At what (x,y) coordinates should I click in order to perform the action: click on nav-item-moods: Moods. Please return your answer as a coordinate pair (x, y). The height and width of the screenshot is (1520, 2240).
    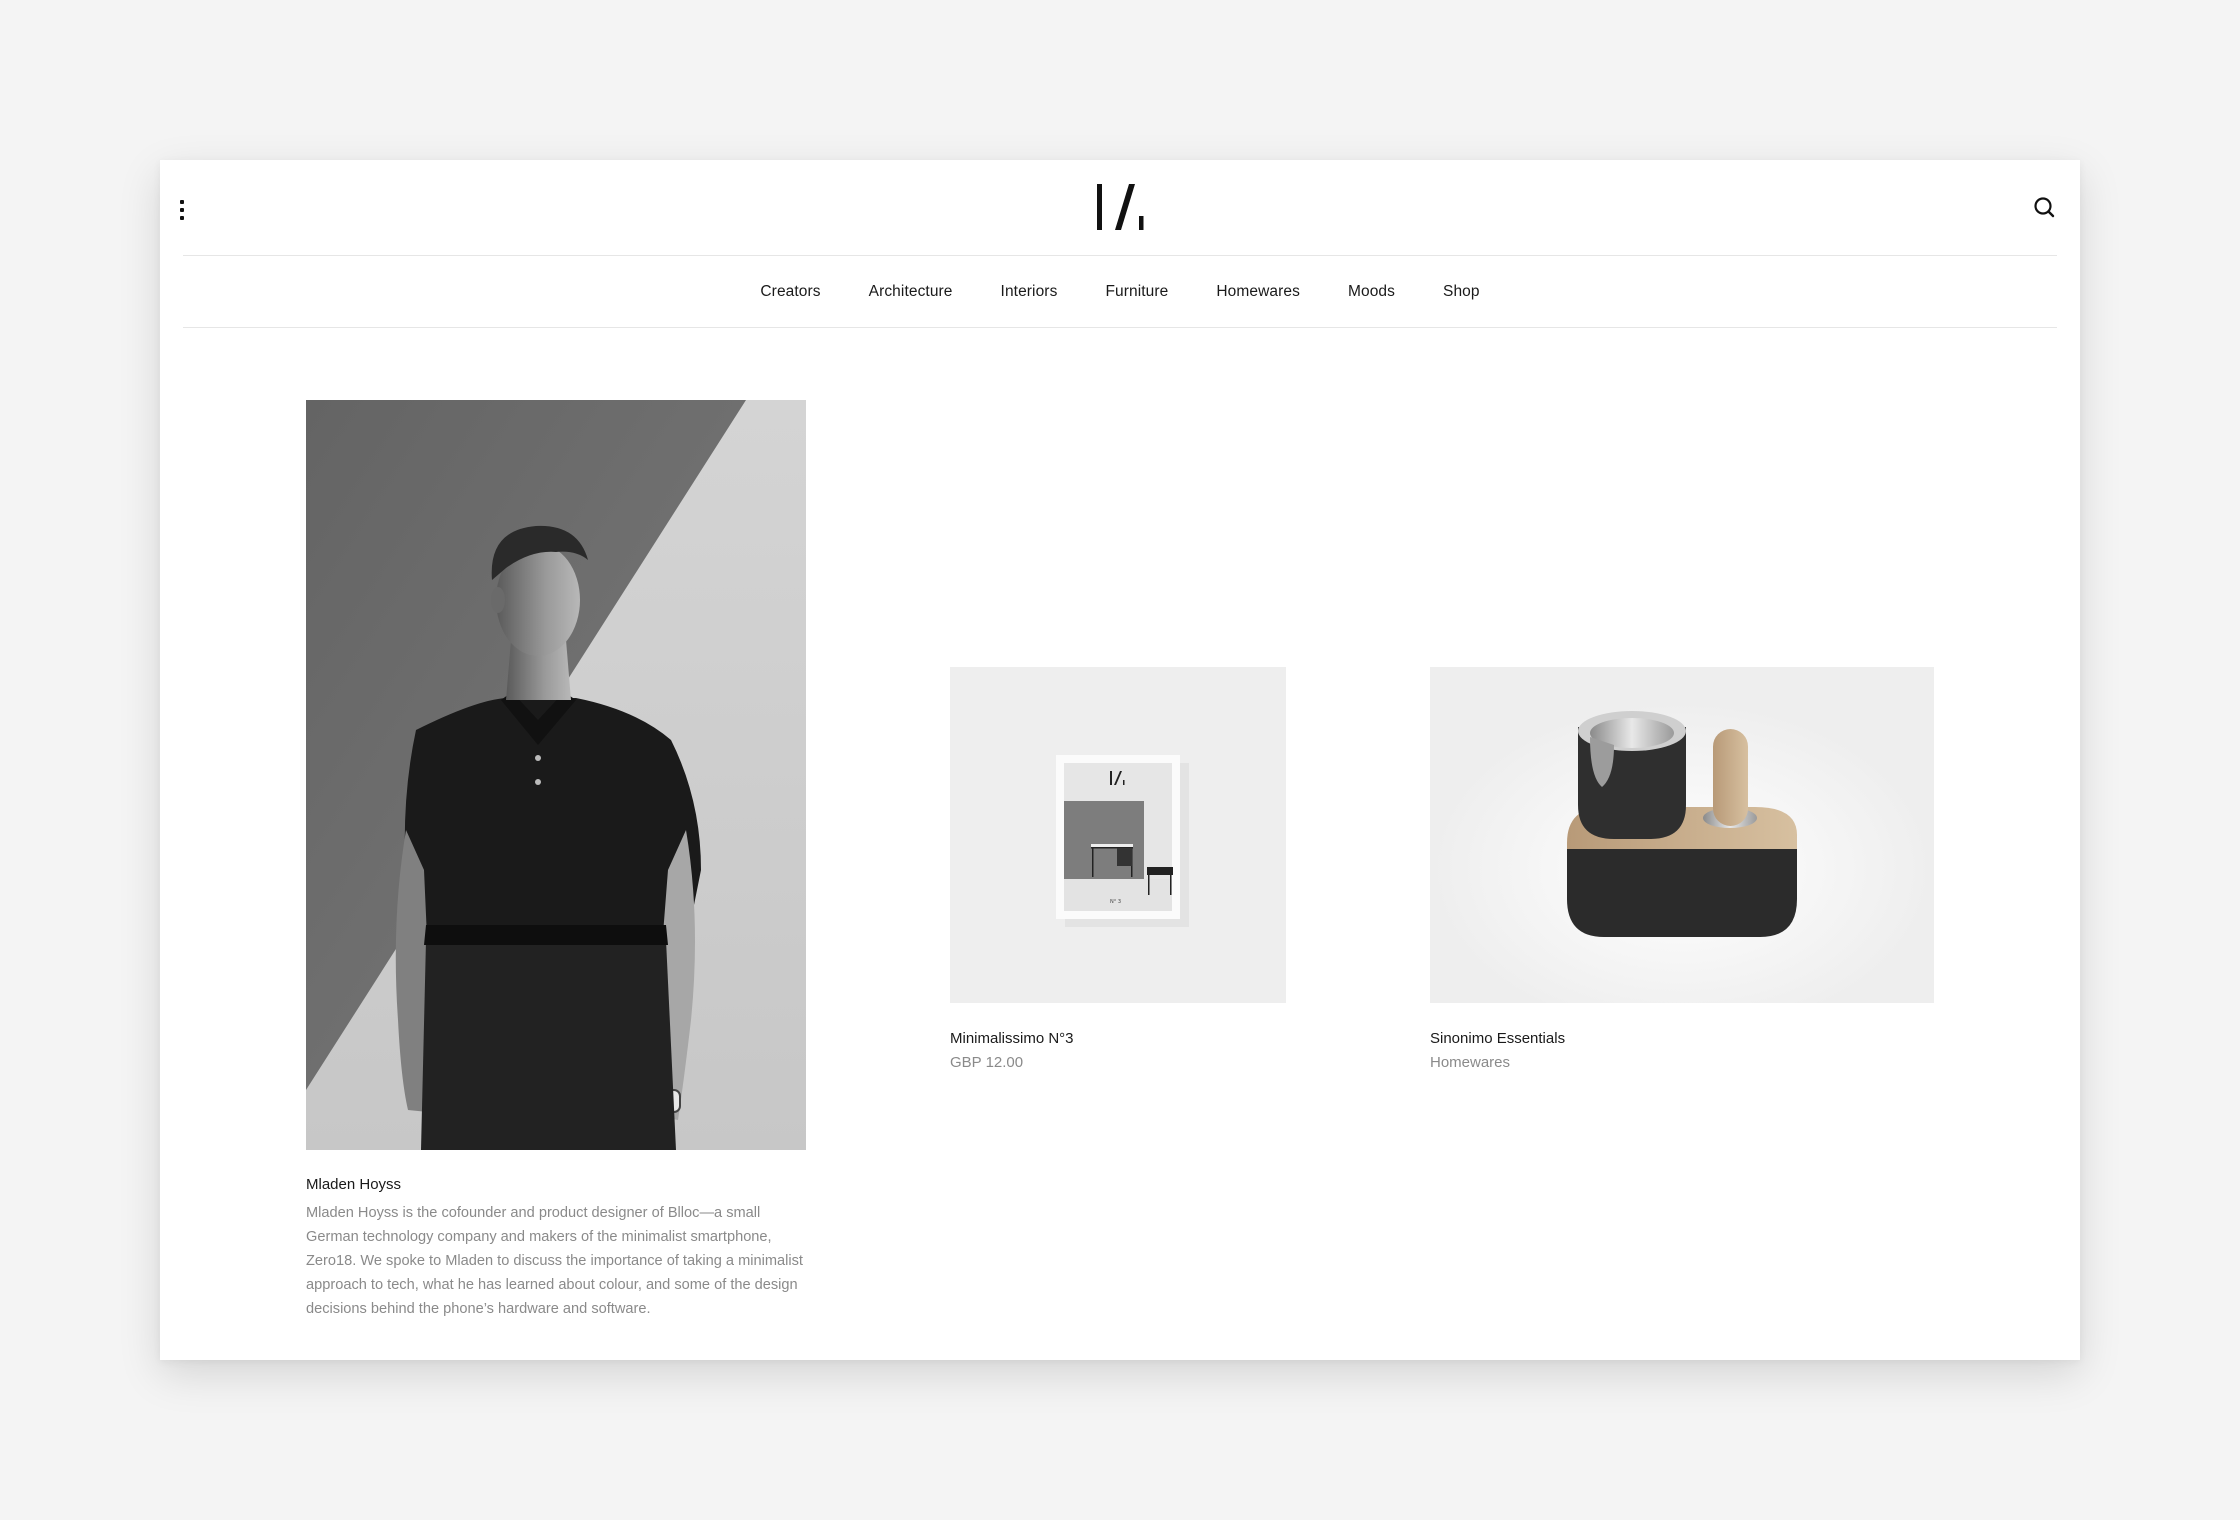
    Looking at the image, I should click on (1371, 292).